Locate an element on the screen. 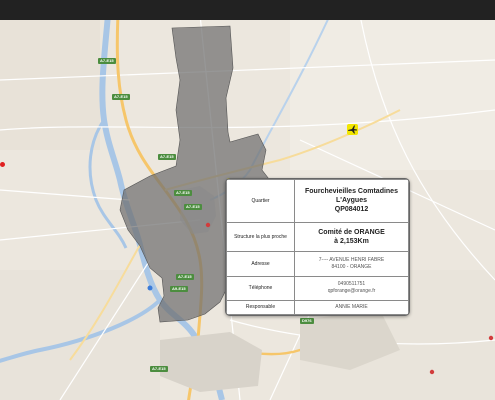 This screenshot has height=400, width=495. quartier-code: QP084012 is located at coordinates (351, 210).